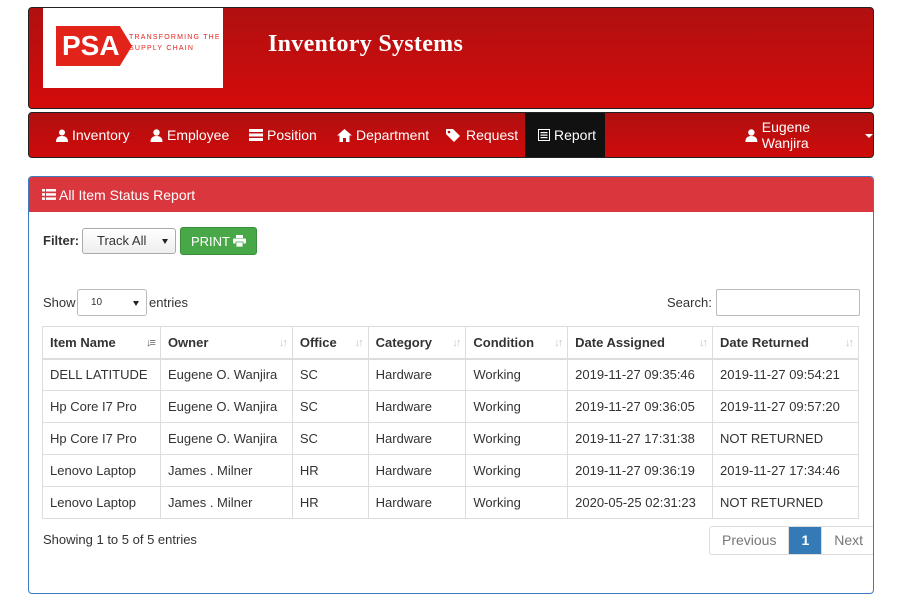 The height and width of the screenshot is (613, 901). Describe the element at coordinates (492, 135) in the screenshot. I see `nav-label: Request` at that location.